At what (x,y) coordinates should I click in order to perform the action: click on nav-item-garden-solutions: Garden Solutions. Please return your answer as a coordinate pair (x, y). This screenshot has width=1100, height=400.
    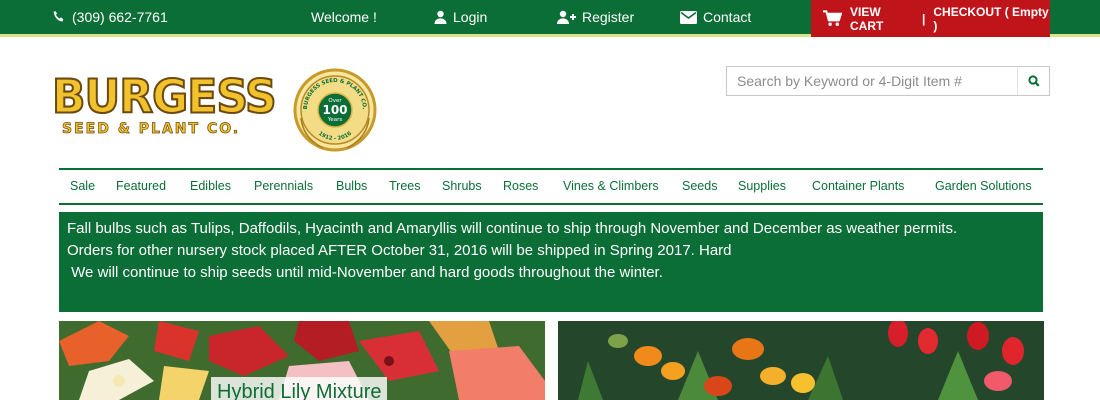
    Looking at the image, I should click on (983, 186).